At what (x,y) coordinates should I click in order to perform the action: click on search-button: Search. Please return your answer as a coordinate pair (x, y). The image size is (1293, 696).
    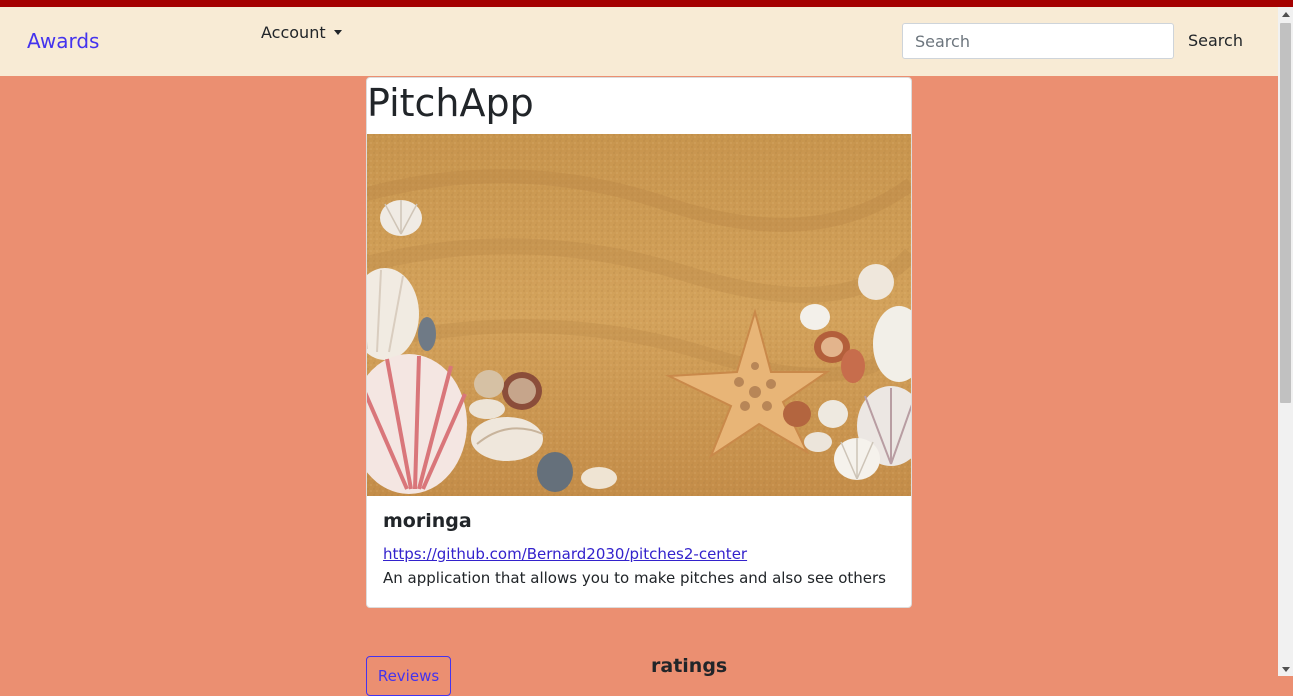
    Looking at the image, I should click on (1215, 40).